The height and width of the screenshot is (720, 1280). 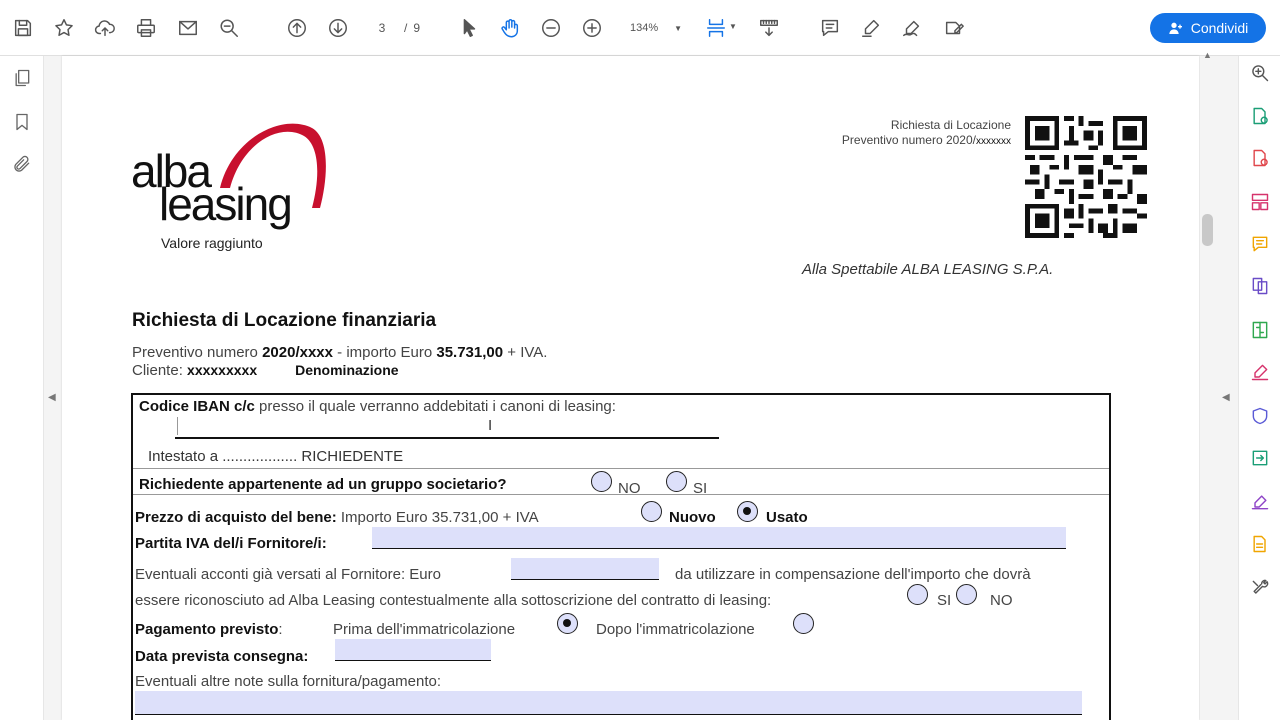 What do you see at coordinates (1260, 158) in the screenshot?
I see `create-pdf-icon` at bounding box center [1260, 158].